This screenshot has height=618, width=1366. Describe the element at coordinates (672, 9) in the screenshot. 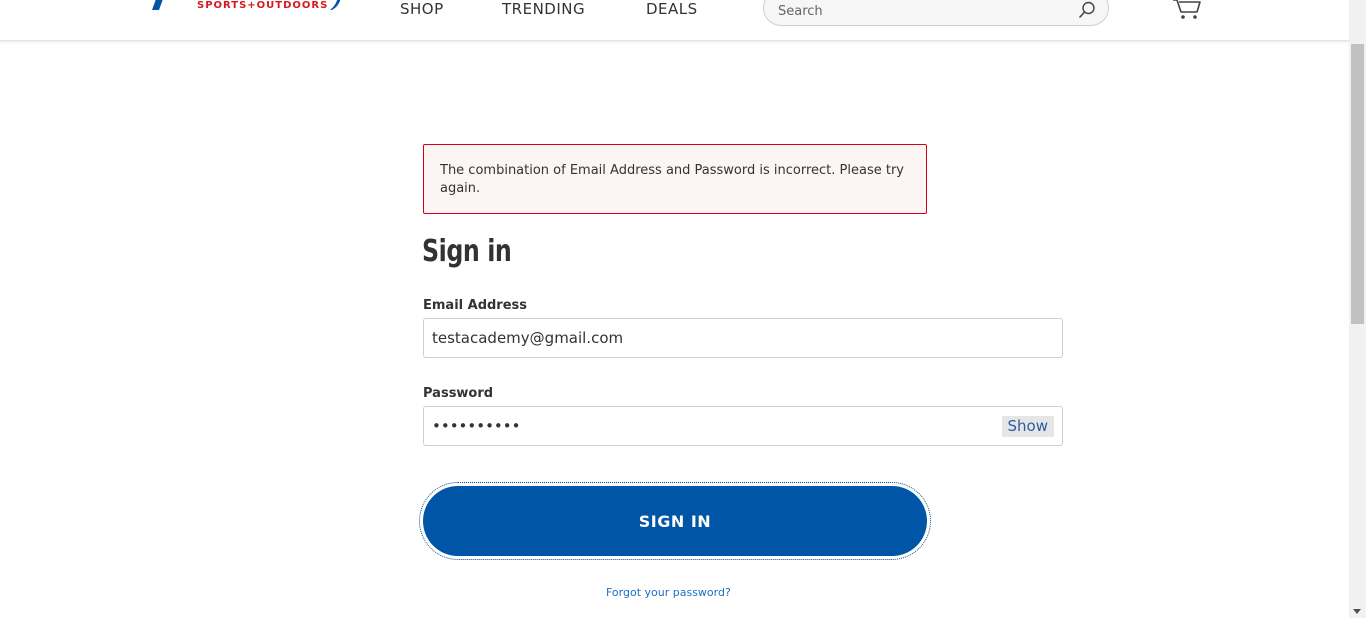

I see `nav-deals: DEALS` at that location.